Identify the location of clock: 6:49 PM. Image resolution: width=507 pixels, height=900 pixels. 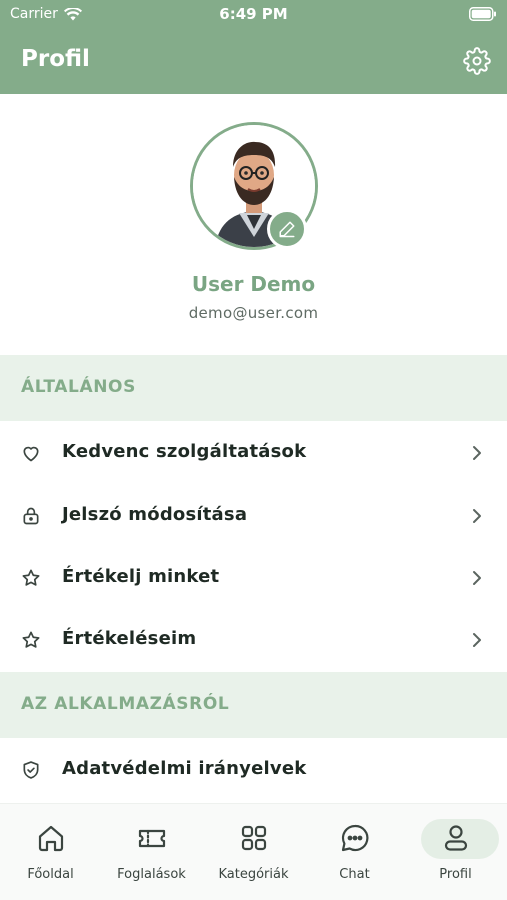
(253, 14).